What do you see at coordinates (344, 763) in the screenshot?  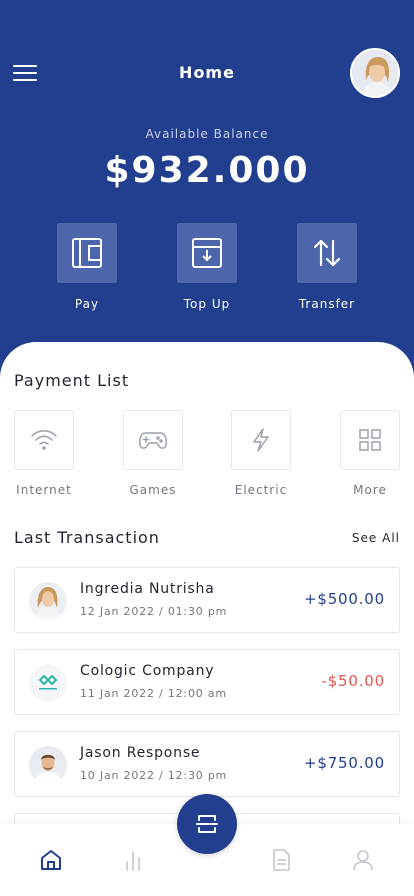 I see `transaction-amount: +$750.00` at bounding box center [344, 763].